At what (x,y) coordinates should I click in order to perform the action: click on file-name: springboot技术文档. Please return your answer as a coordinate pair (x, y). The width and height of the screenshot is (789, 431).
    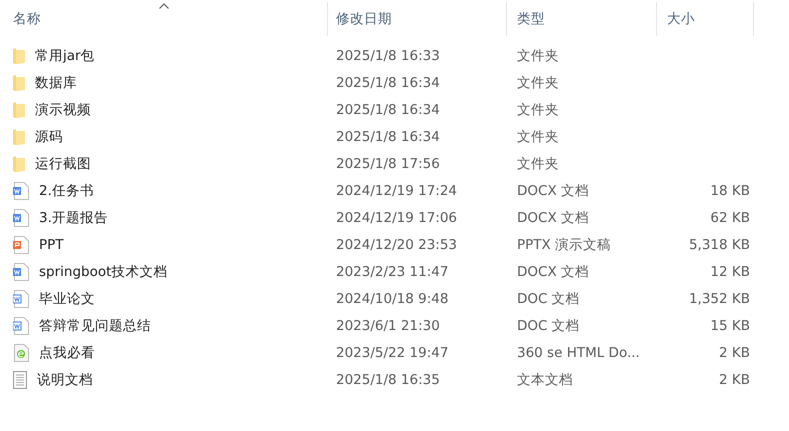
    Looking at the image, I should click on (103, 271).